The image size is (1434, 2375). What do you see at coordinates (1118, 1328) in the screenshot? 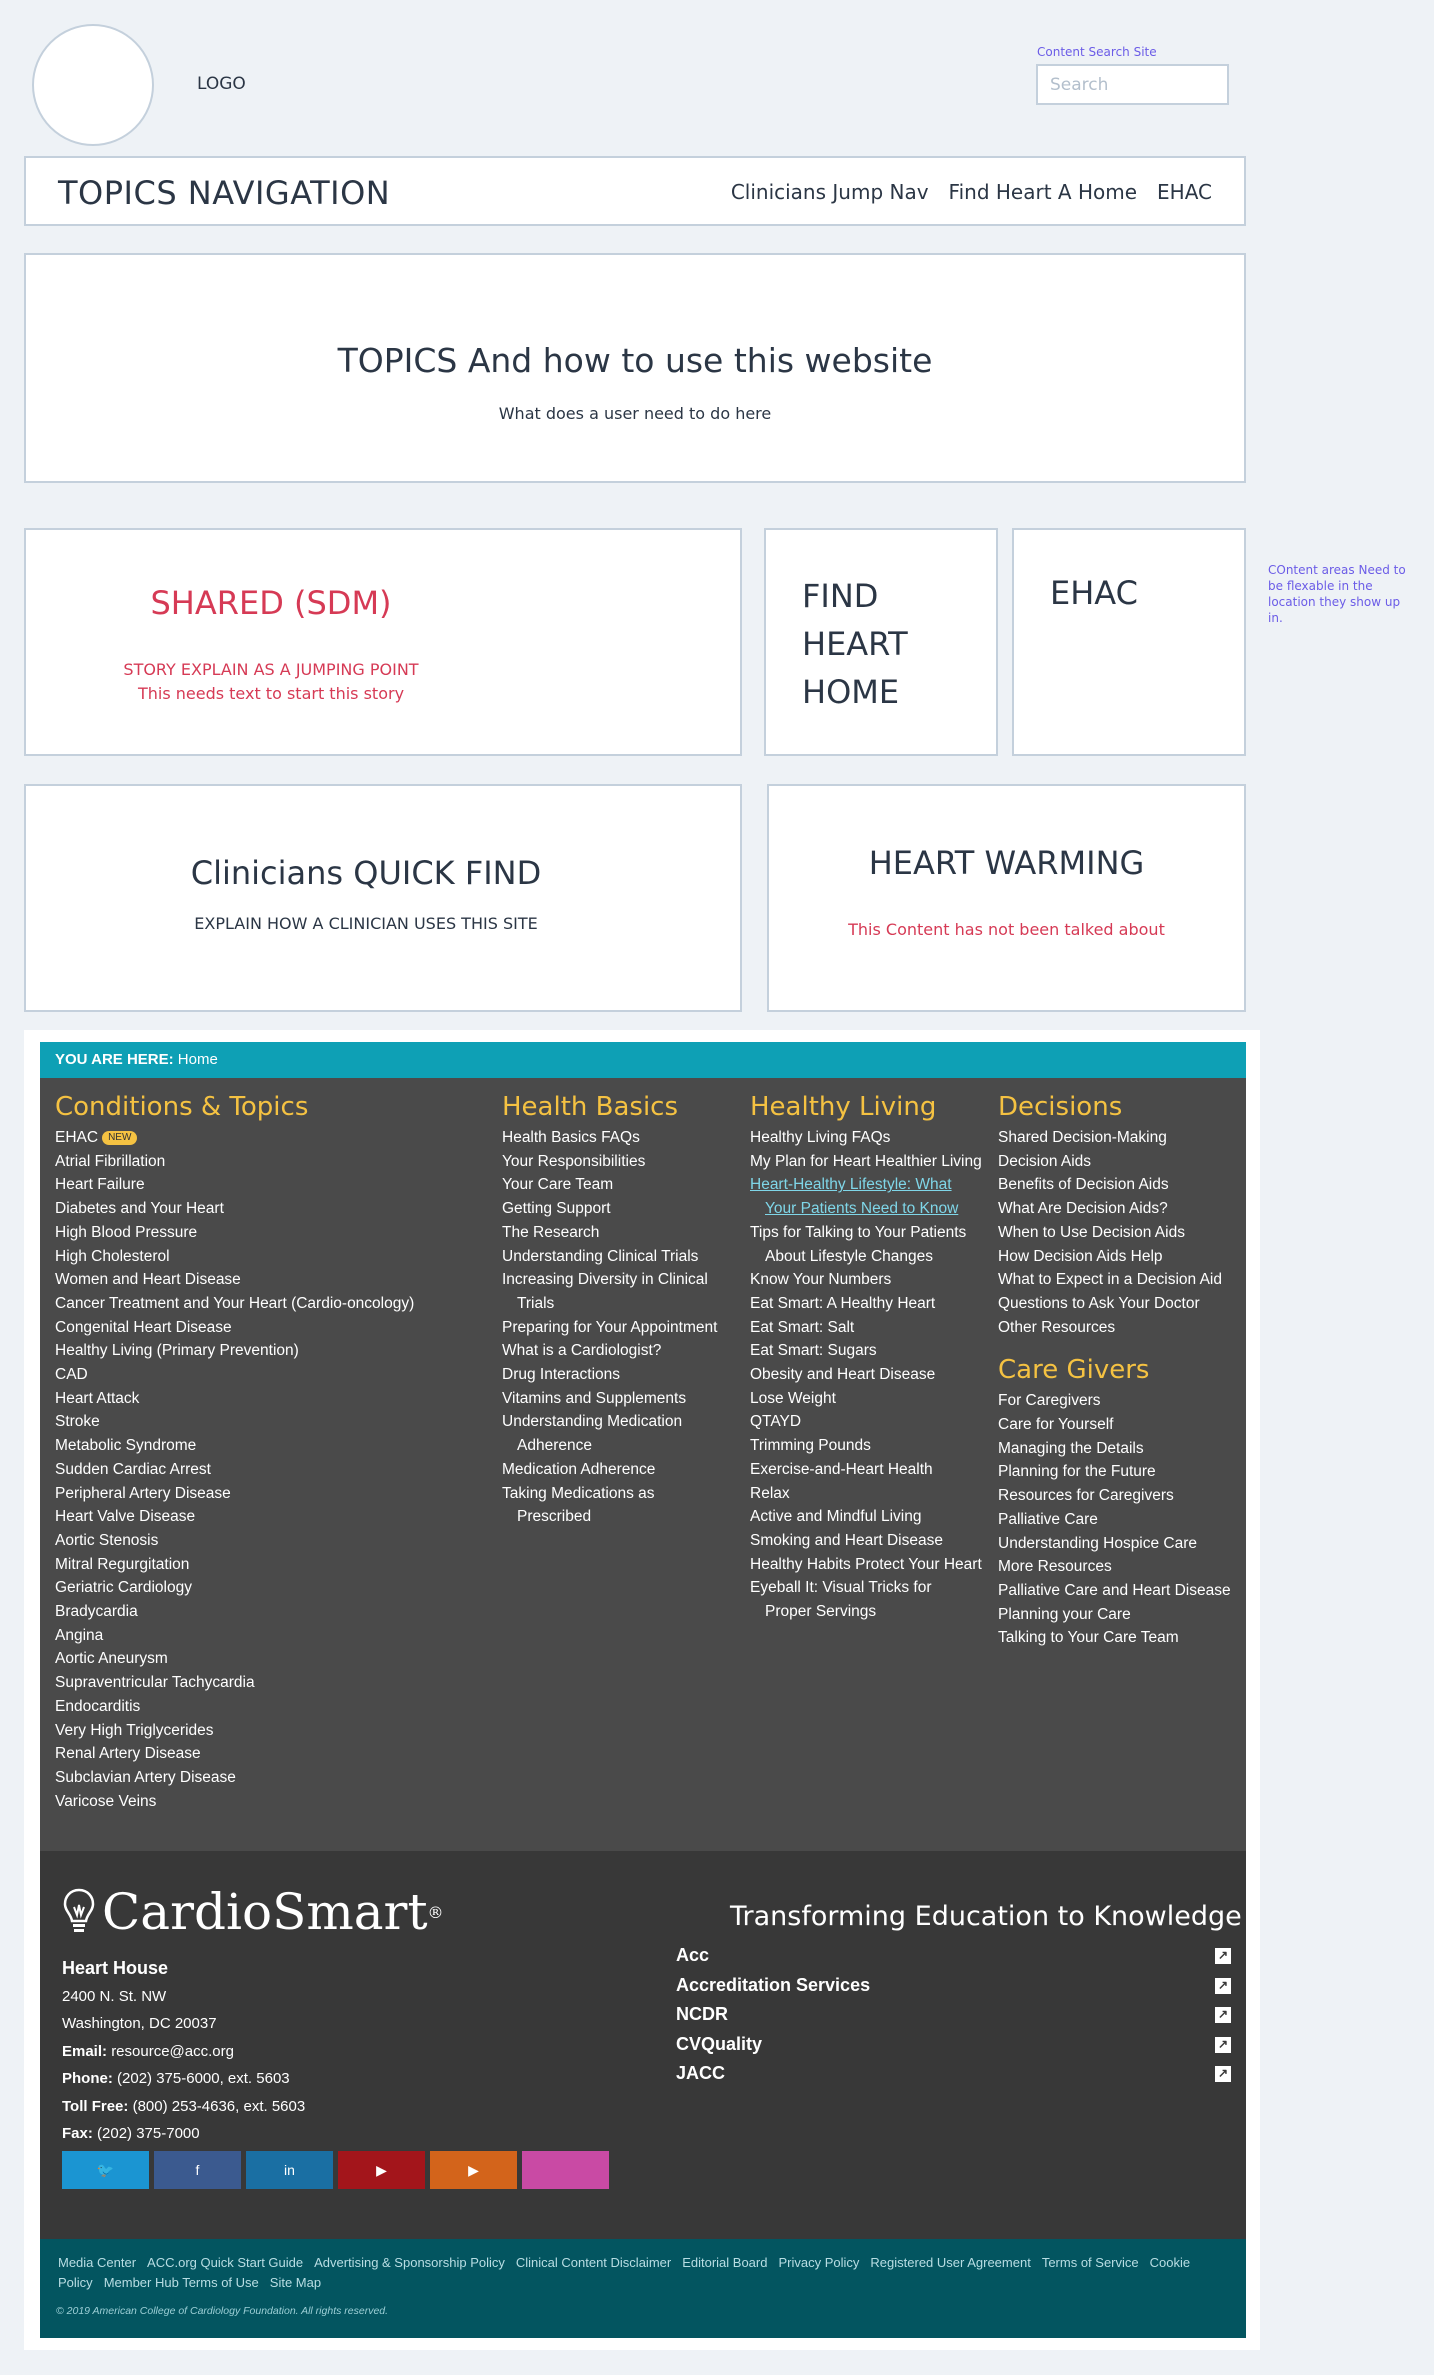
I see `sitemap-link-other-resources: Other Resources` at bounding box center [1118, 1328].